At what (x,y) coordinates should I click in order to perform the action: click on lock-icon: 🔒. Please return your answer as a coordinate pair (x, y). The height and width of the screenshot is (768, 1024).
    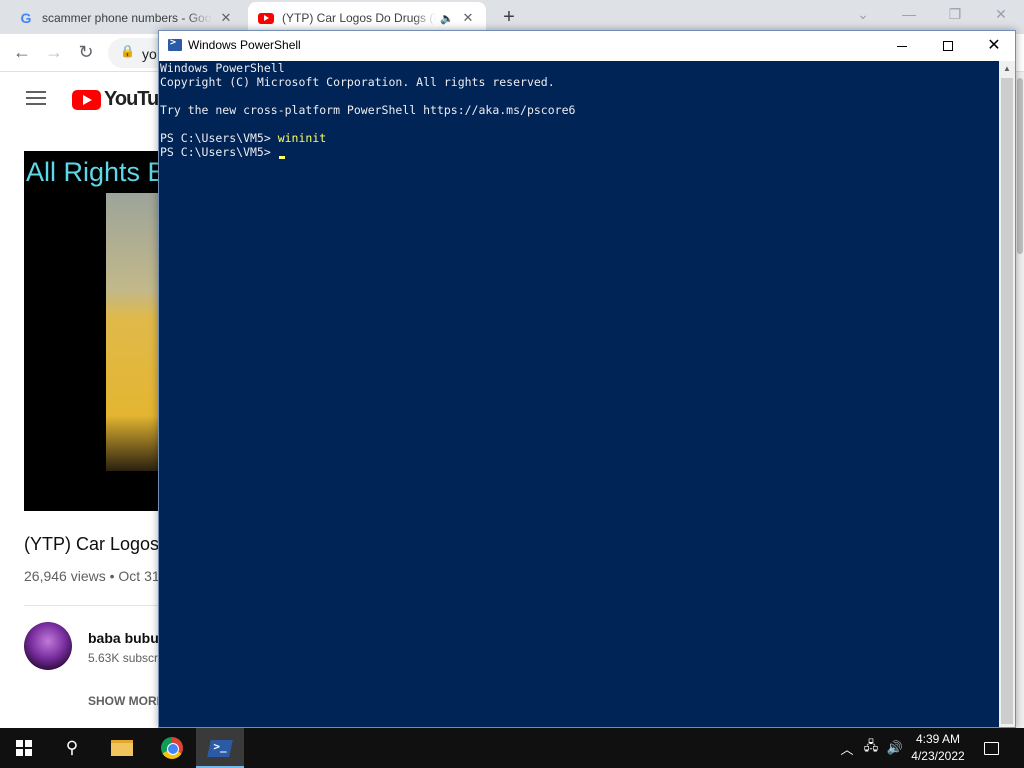
    Looking at the image, I should click on (127, 51).